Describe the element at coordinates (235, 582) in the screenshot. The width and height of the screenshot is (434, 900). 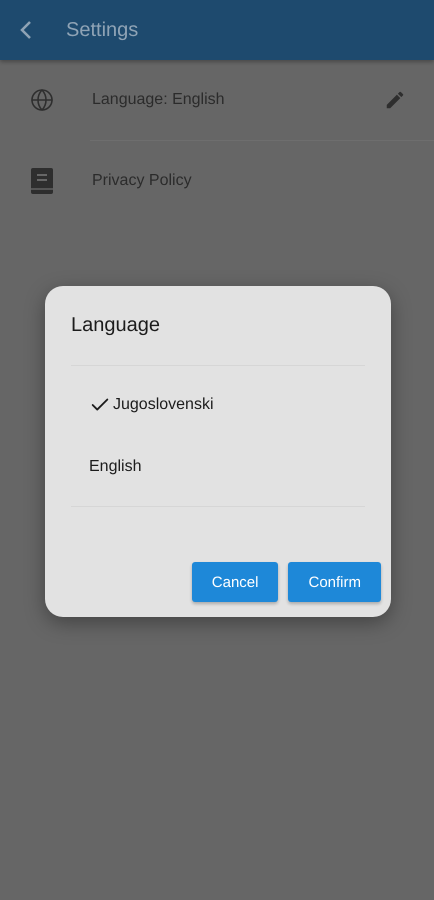
I see `cancel-button: Cancel` at that location.